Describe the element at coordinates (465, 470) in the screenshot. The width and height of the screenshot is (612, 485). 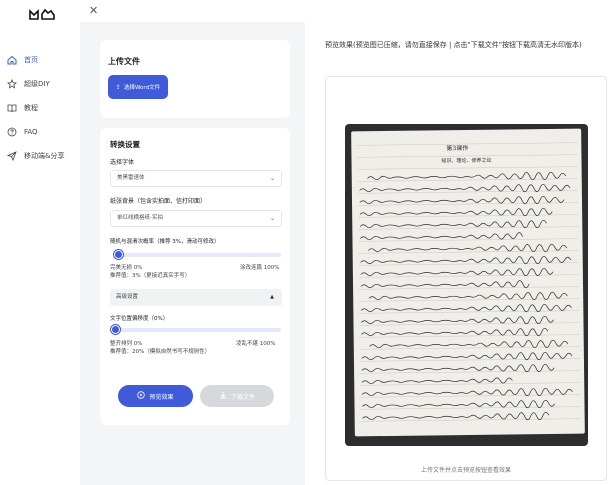
I see `preview-hint: 上传文件并点击预览按钮查看效果` at that location.